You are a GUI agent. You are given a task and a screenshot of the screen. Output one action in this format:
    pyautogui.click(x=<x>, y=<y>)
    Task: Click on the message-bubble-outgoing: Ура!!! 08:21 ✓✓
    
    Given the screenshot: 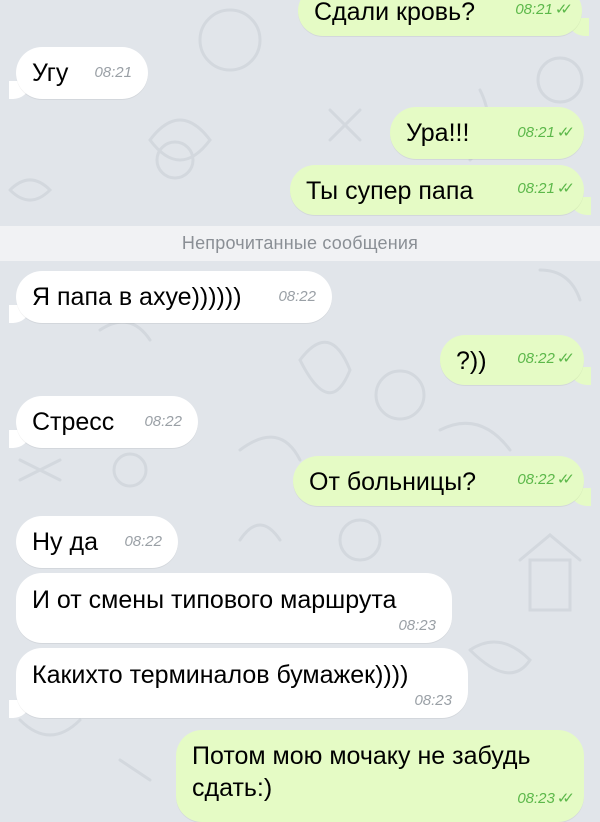 What is the action you would take?
    pyautogui.click(x=487, y=133)
    